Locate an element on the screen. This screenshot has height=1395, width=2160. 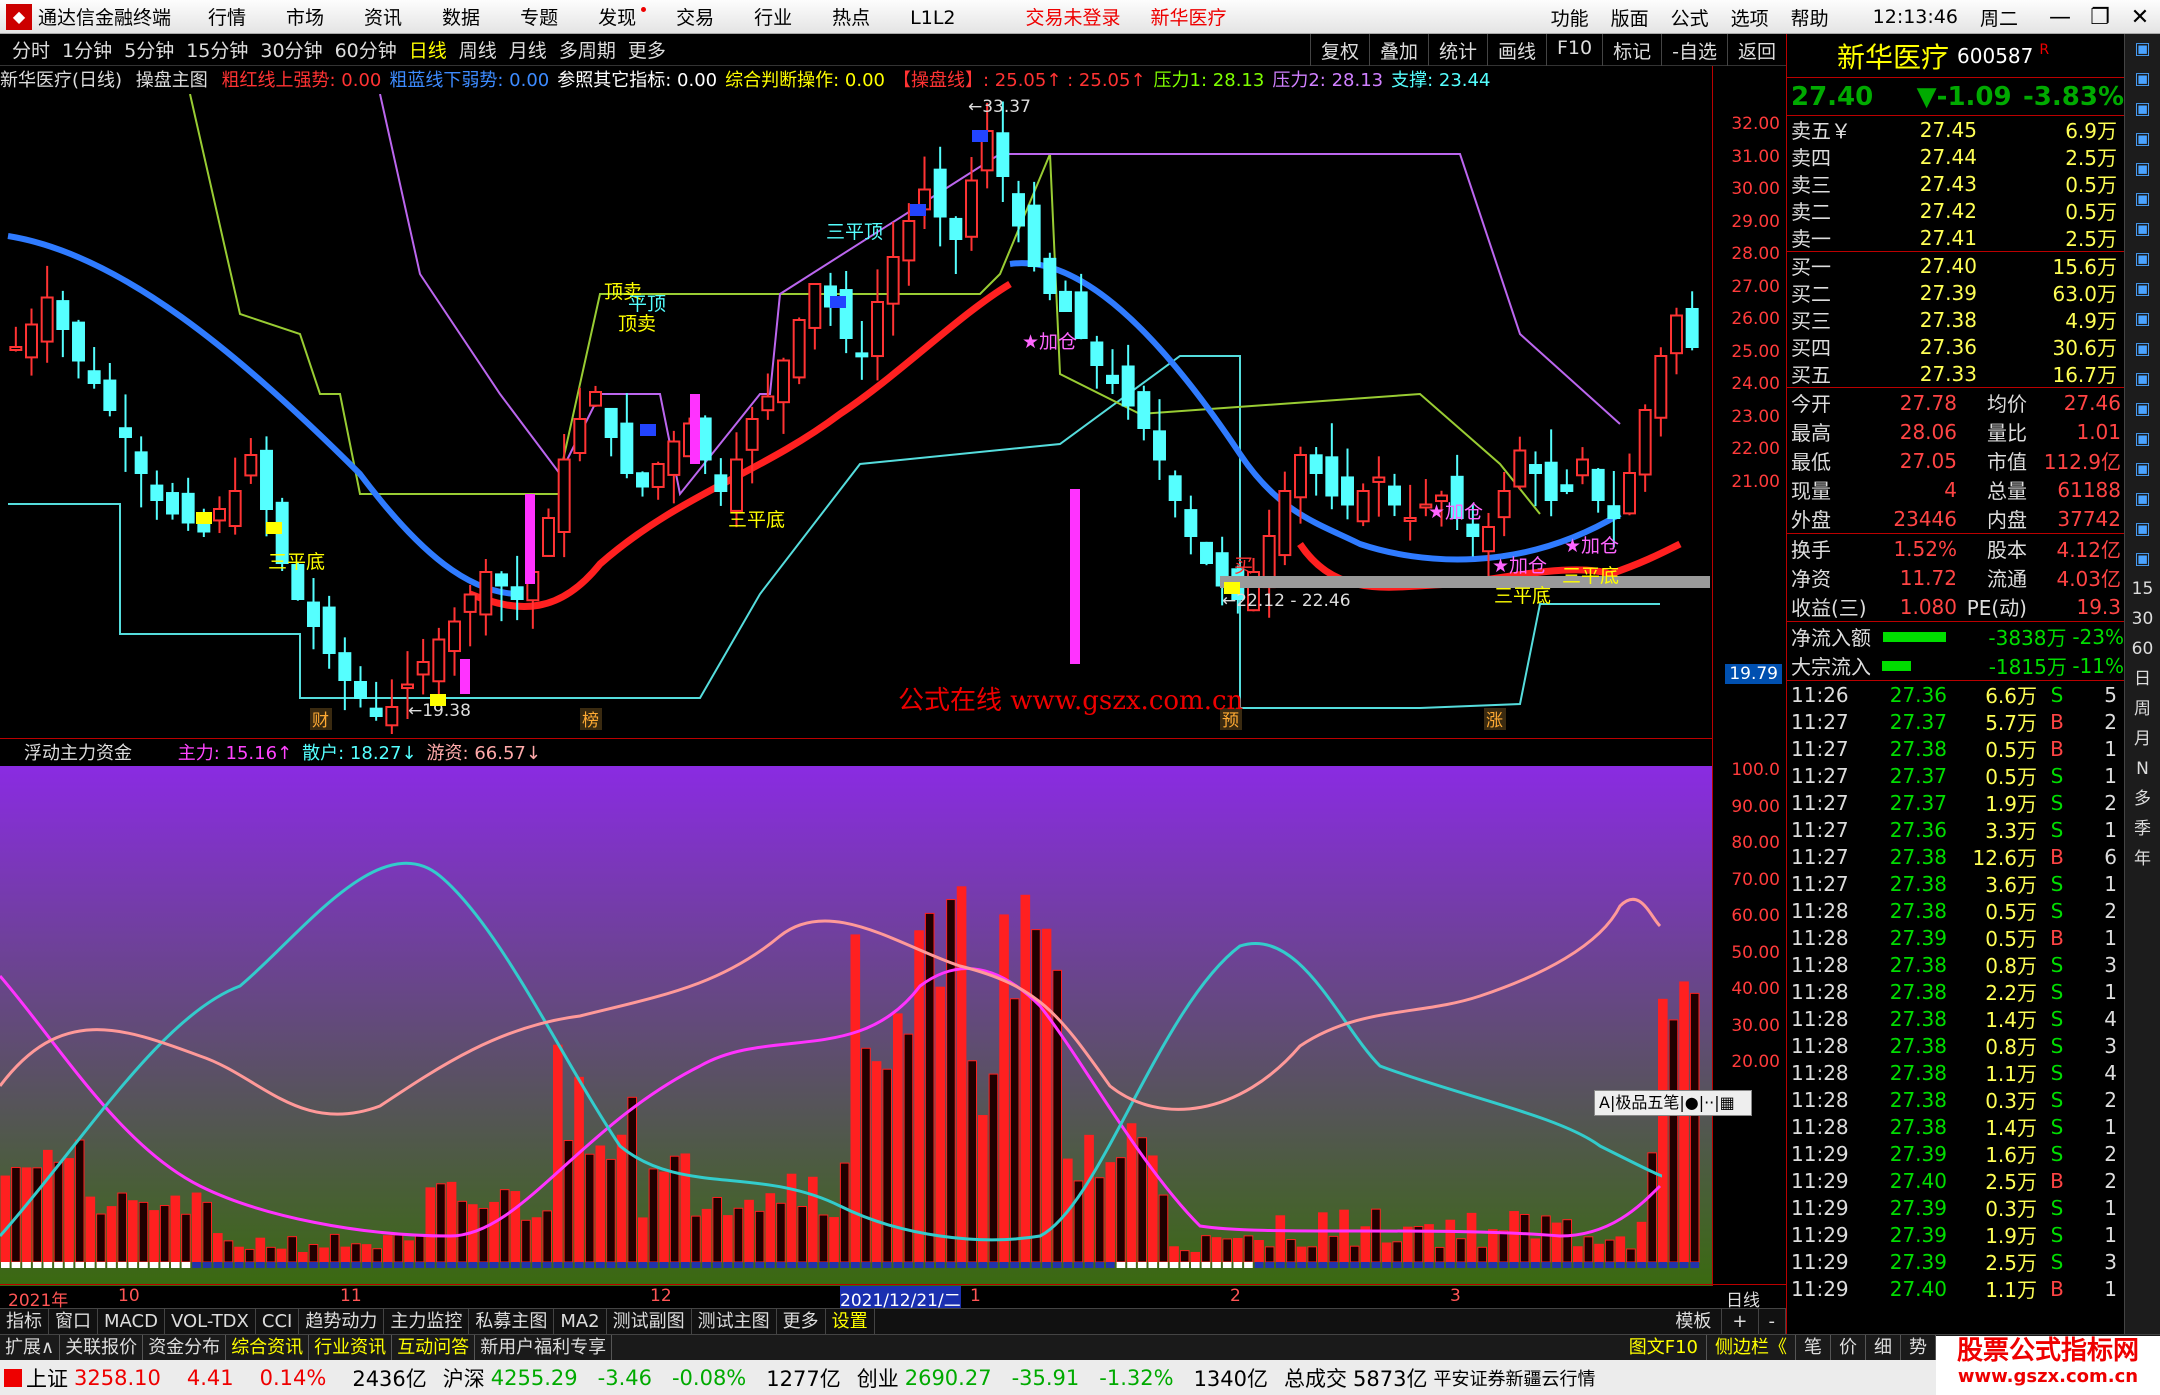
right-menu-item: 公式 is located at coordinates (1690, 19).